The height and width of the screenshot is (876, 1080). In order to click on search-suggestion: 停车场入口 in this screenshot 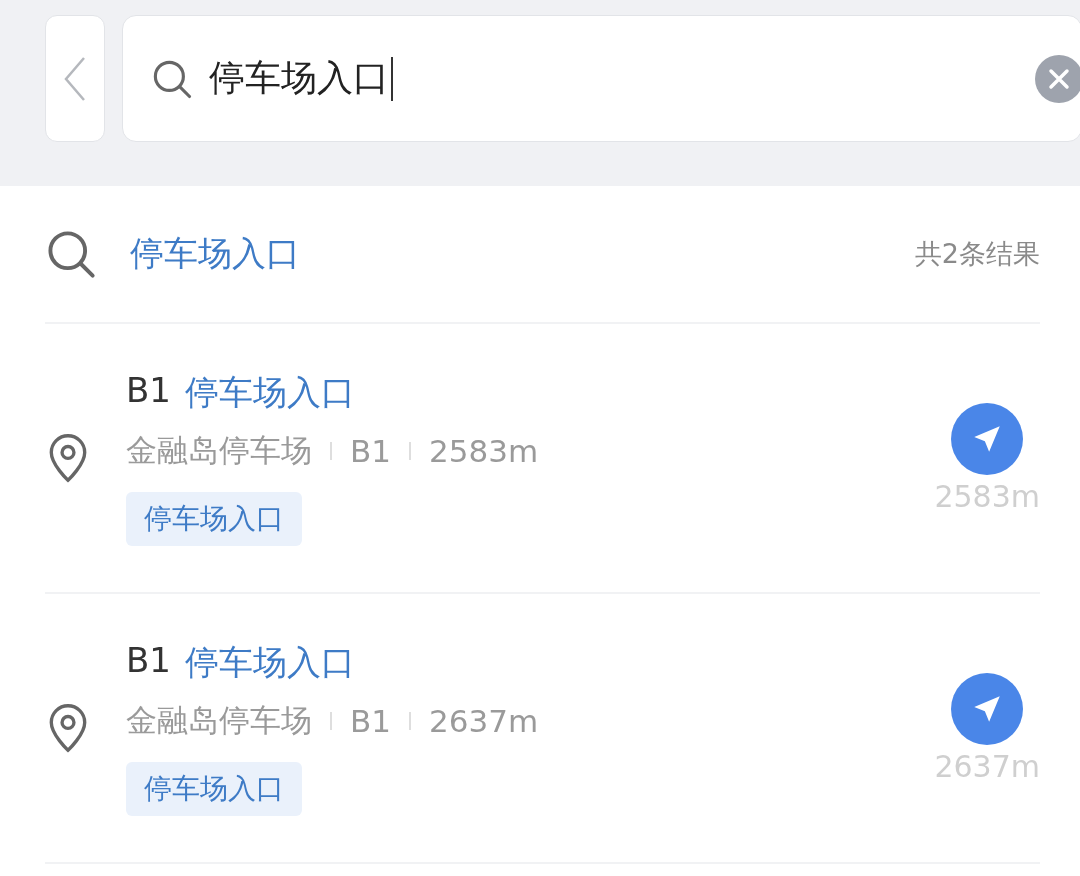, I will do `click(215, 254)`.